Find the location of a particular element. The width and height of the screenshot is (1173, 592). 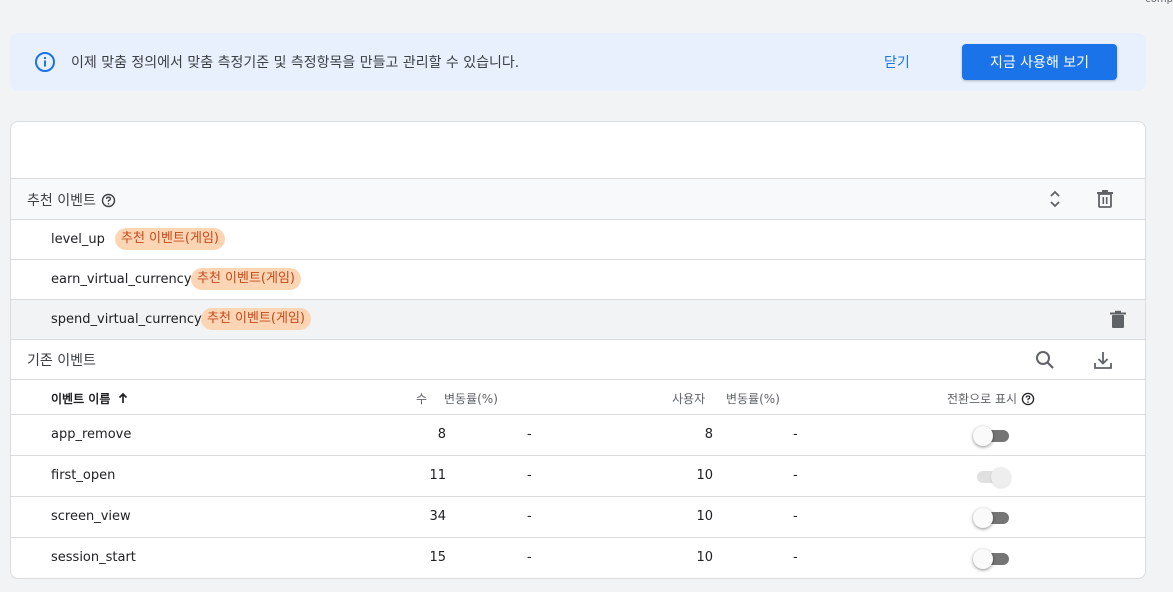

event-name: earn_virtual_currency is located at coordinates (121, 279).